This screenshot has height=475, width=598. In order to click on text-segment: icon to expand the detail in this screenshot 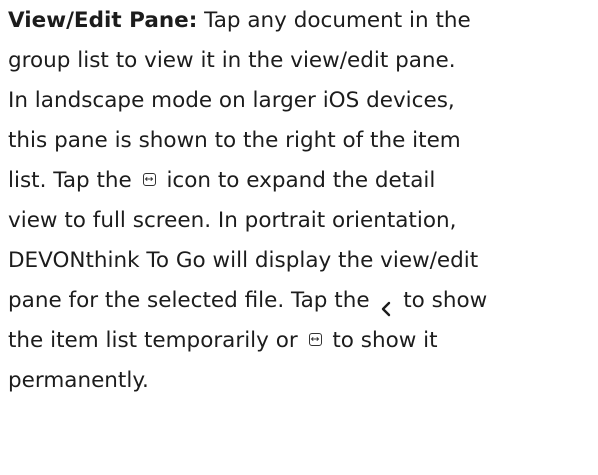, I will do `click(297, 180)`.